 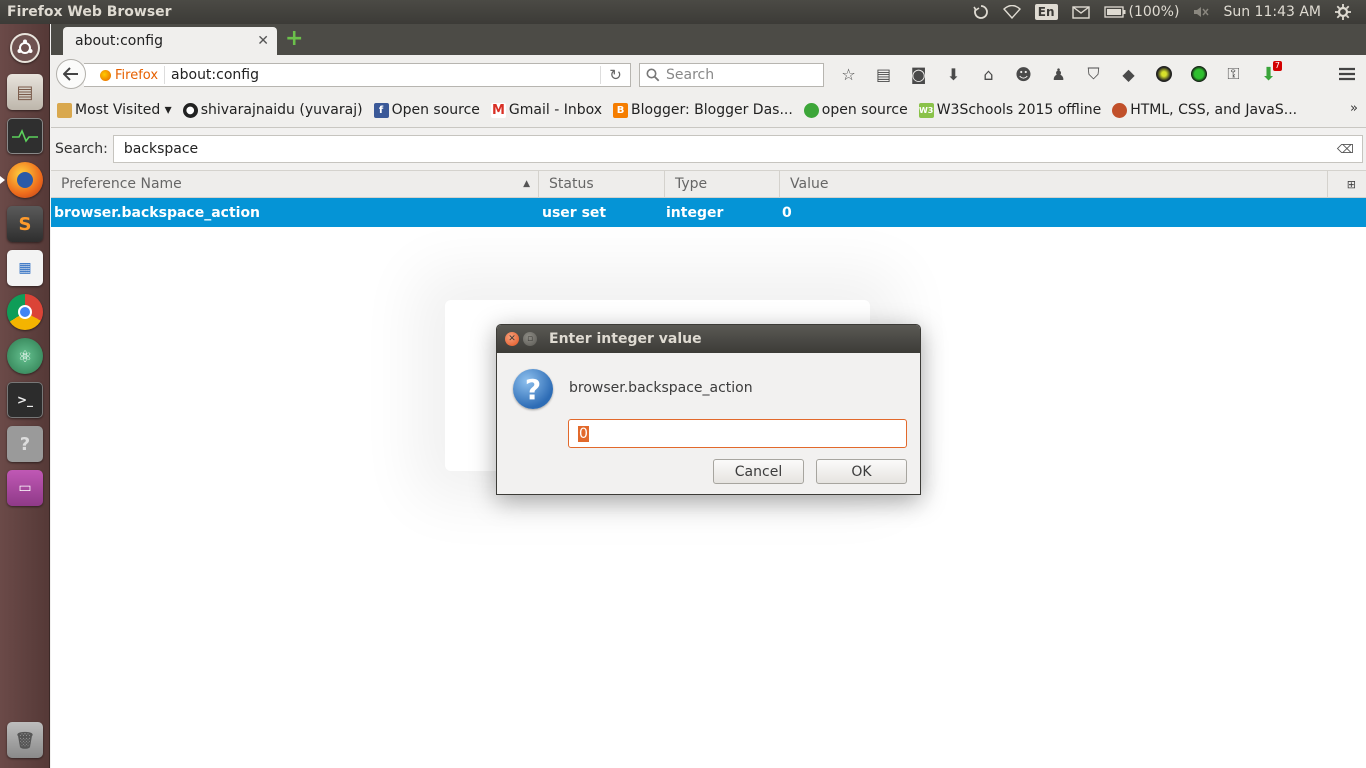 What do you see at coordinates (574, 212) in the screenshot?
I see `pref-status: user set` at bounding box center [574, 212].